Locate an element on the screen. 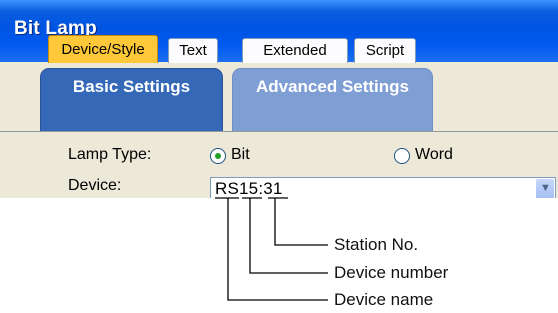 The image size is (558, 313). leader-station-no is located at coordinates (301, 222).